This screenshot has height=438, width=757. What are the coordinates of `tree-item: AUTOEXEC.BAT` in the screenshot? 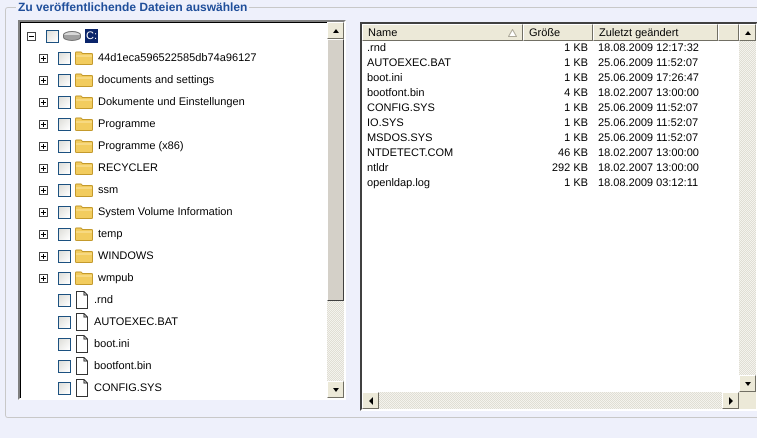 It's located at (136, 322).